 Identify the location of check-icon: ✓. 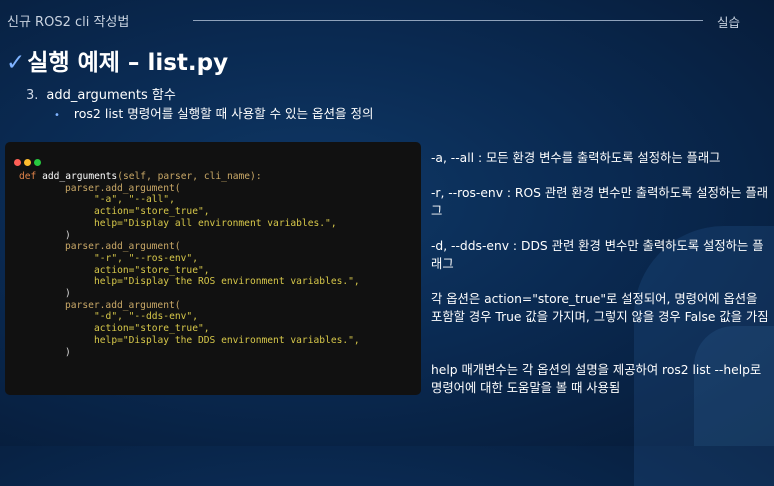
(16, 63).